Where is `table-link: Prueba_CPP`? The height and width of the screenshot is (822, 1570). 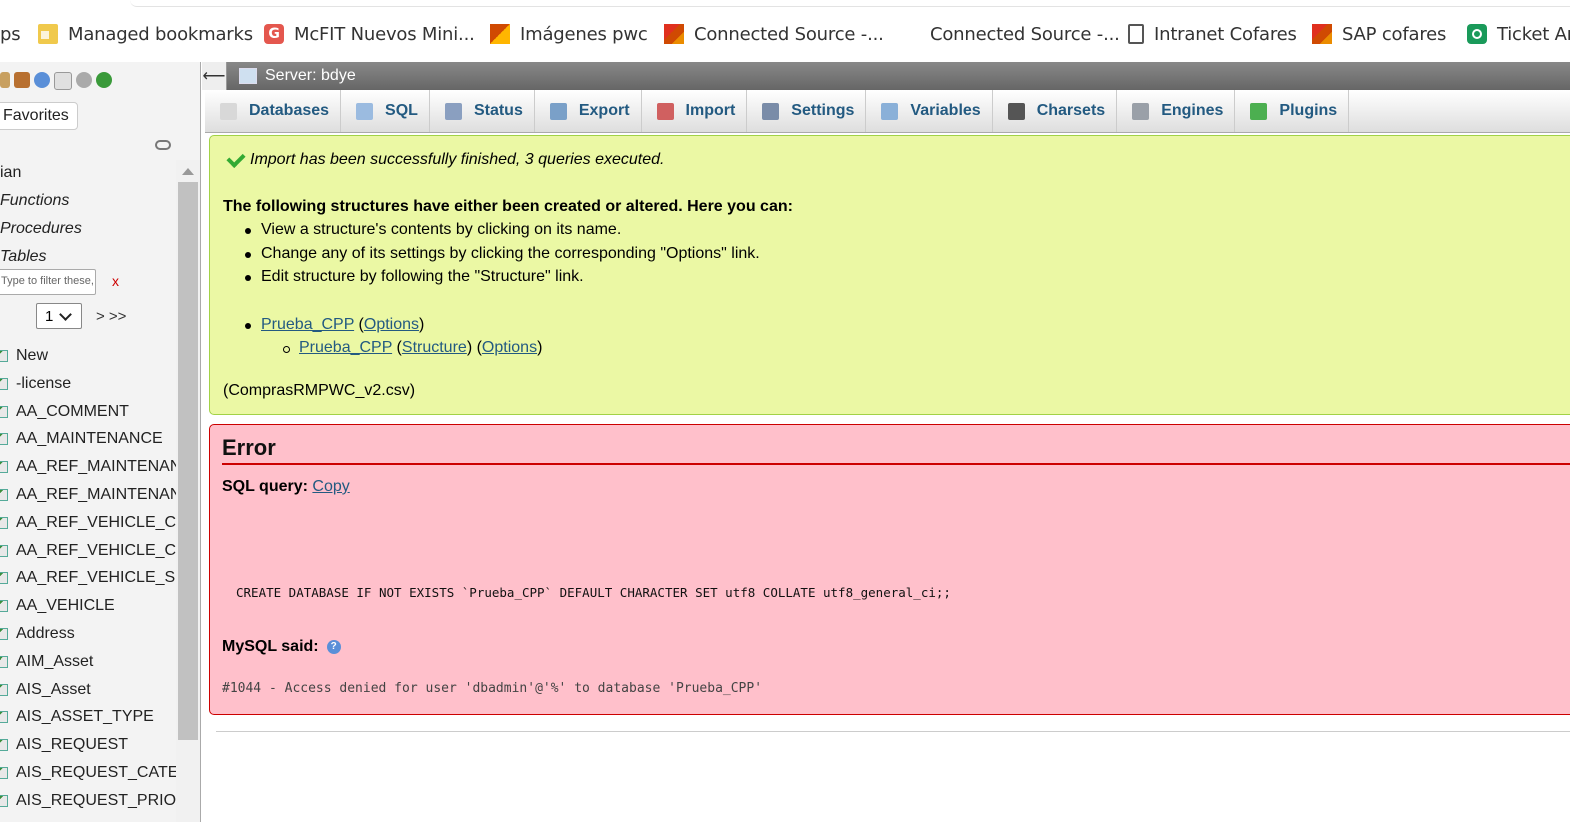
table-link: Prueba_CPP is located at coordinates (345, 347).